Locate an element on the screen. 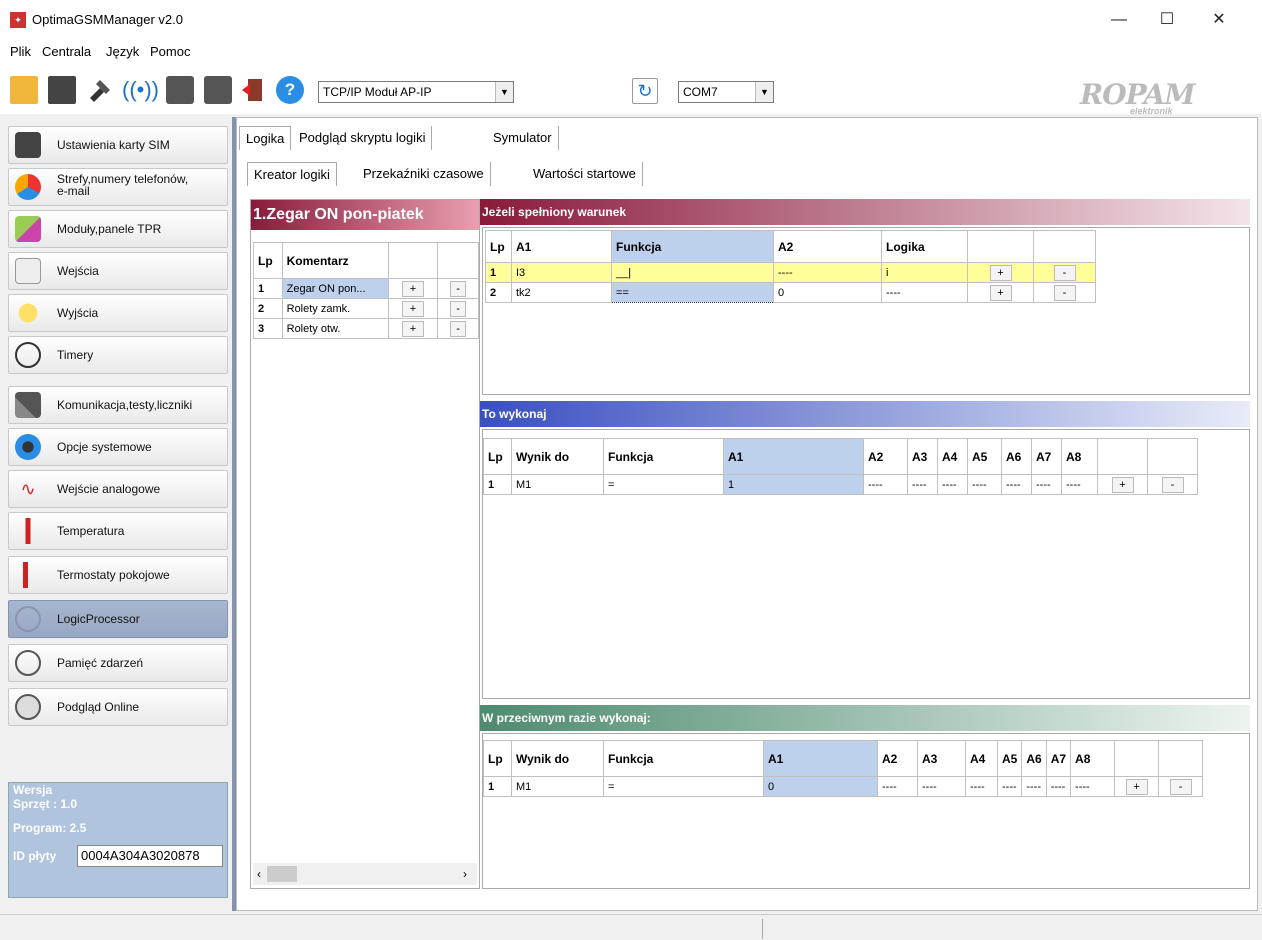 Image resolution: width=1262 pixels, height=940 pixels. remove-action-button: - is located at coordinates (1172, 484).